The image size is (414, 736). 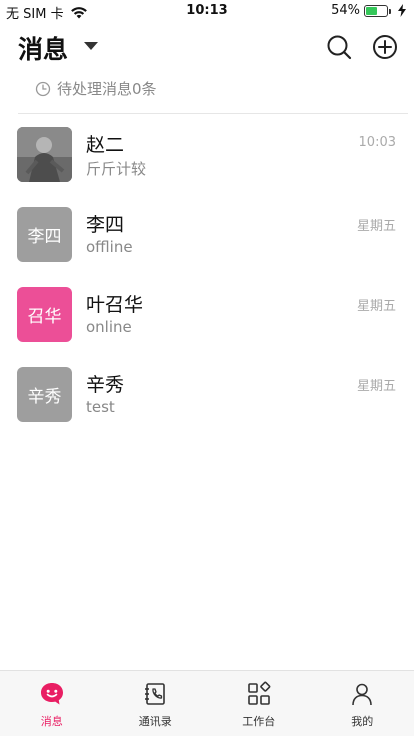 I want to click on search-button, so click(x=339, y=47).